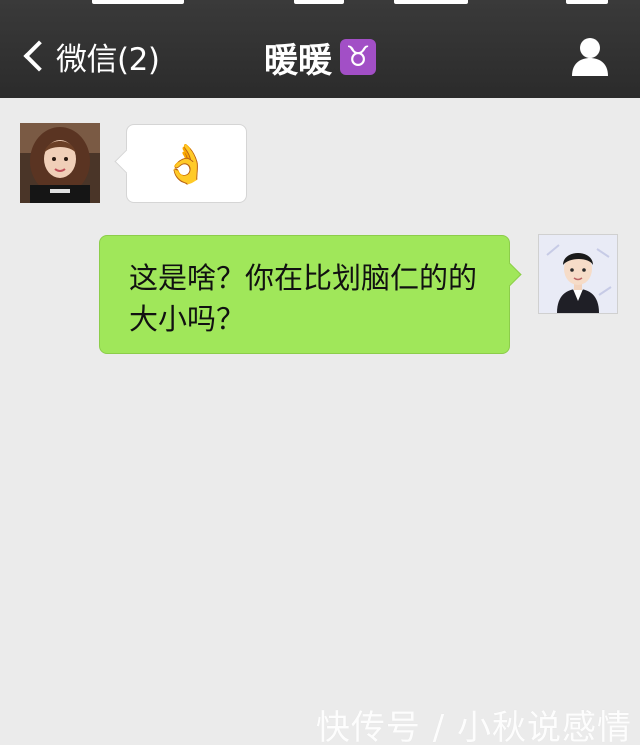 Image resolution: width=640 pixels, height=745 pixels. Describe the element at coordinates (298, 60) in the screenshot. I see `contact-name: 暖暖` at that location.